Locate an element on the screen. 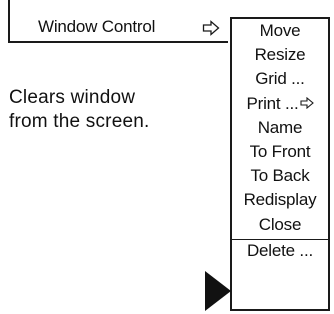 Image resolution: width=334 pixels, height=314 pixels. menu-item-window-control: Window Control is located at coordinates (119, 29).